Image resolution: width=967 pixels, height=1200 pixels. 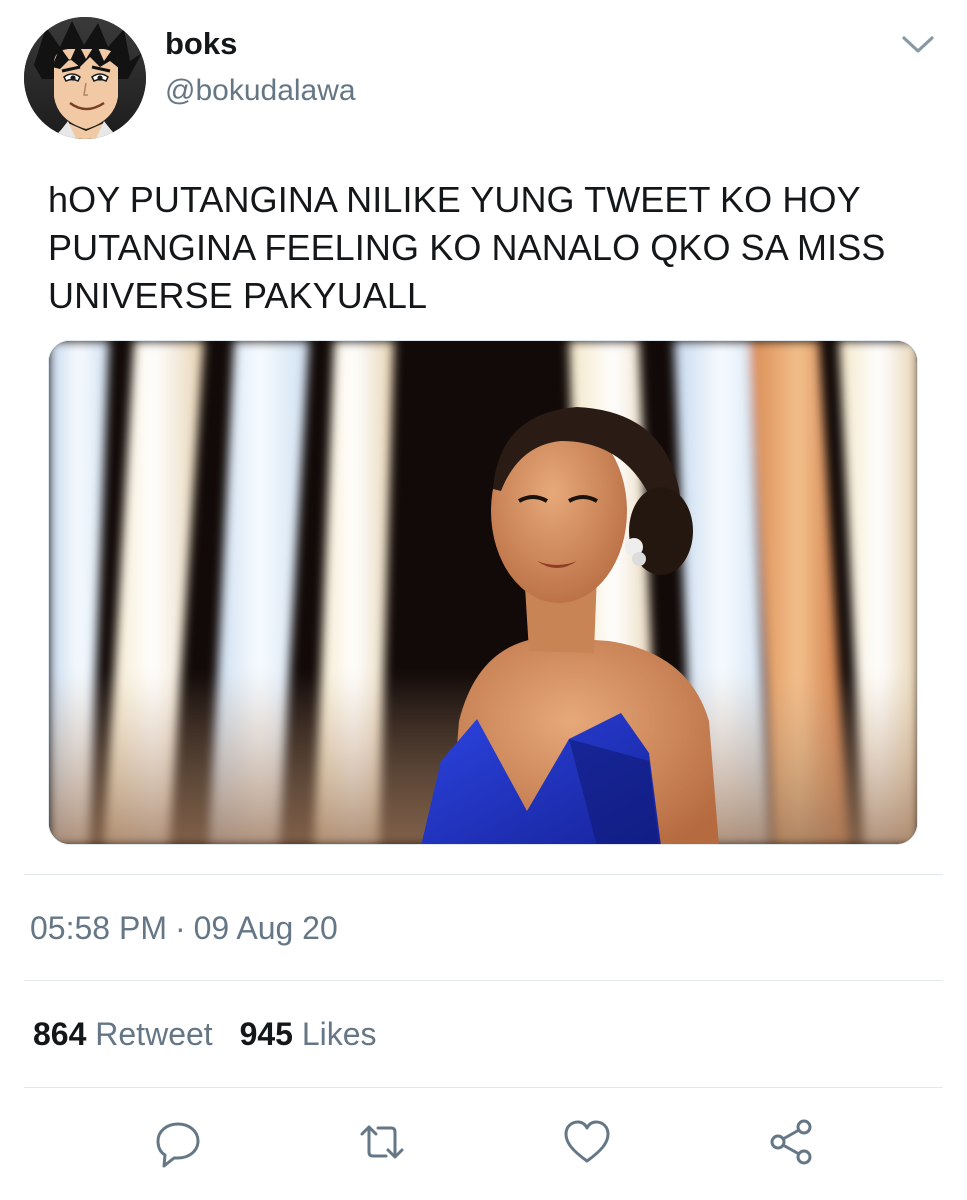 I want to click on anime-character-avatar-icon, so click(x=85, y=78).